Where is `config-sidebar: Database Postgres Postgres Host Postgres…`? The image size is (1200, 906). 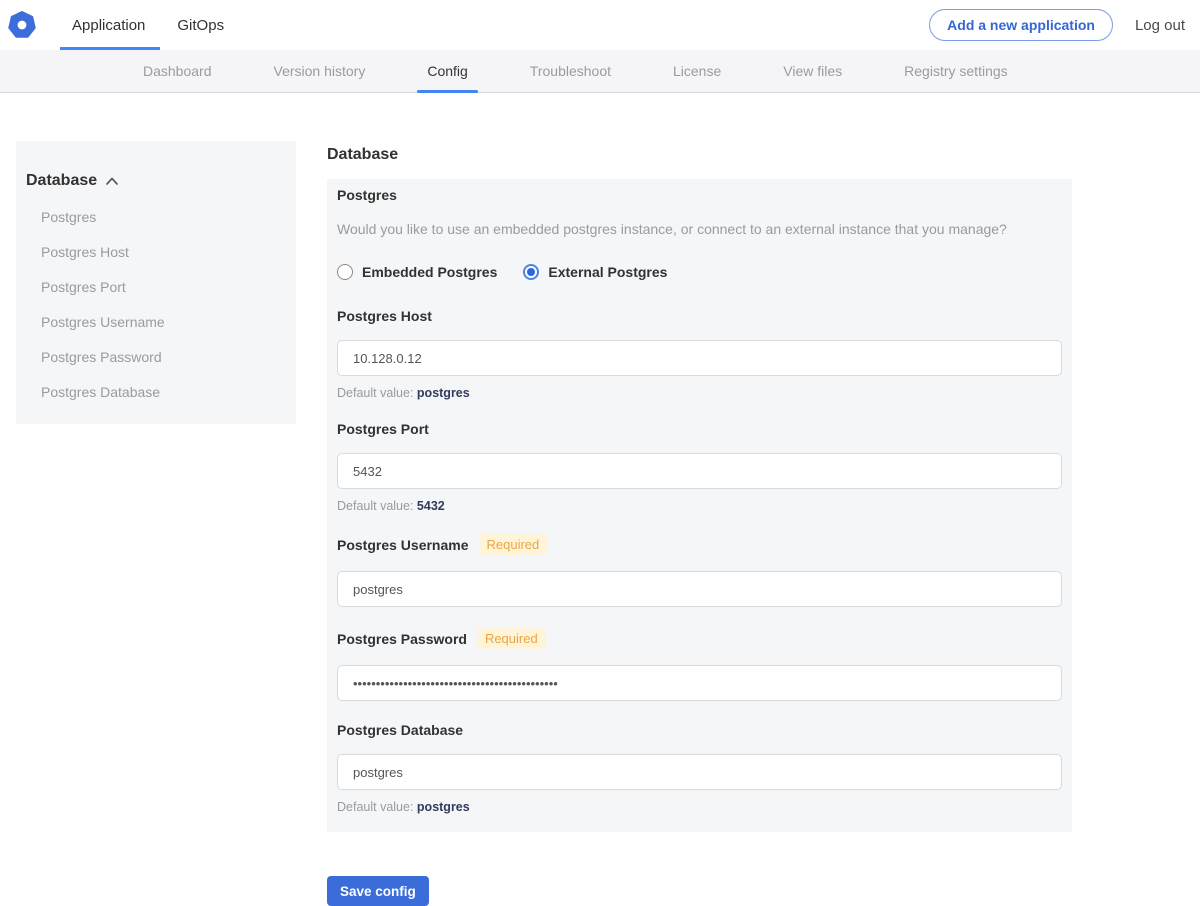
config-sidebar: Database Postgres Postgres Host Postgres… is located at coordinates (156, 282).